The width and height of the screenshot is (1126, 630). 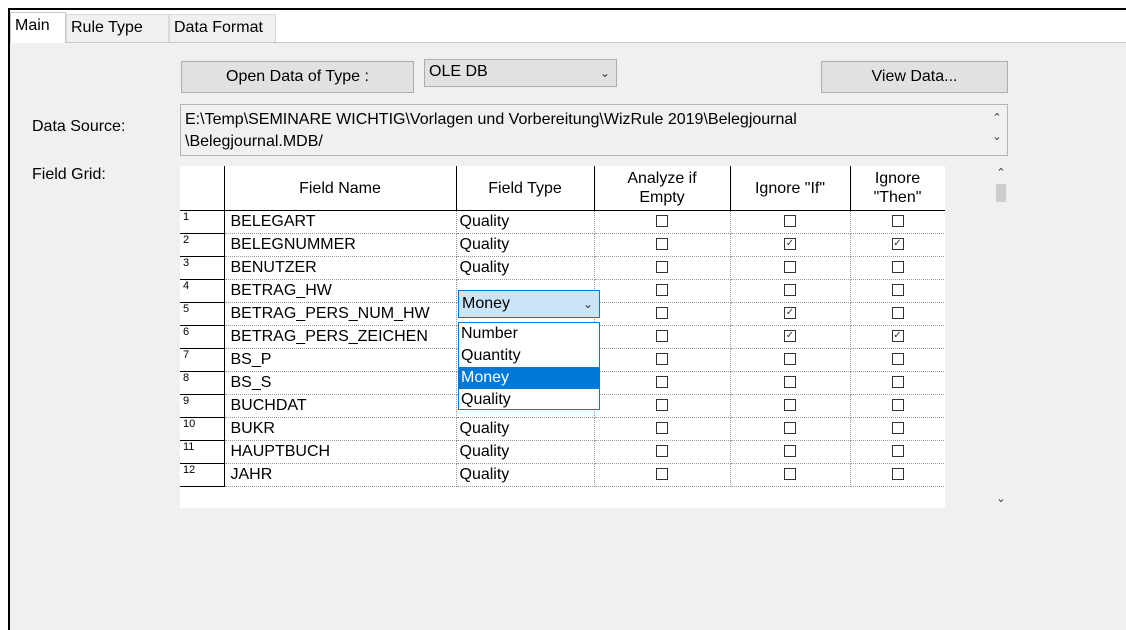 I want to click on field-name-cell: BUCHDAT, so click(x=340, y=406).